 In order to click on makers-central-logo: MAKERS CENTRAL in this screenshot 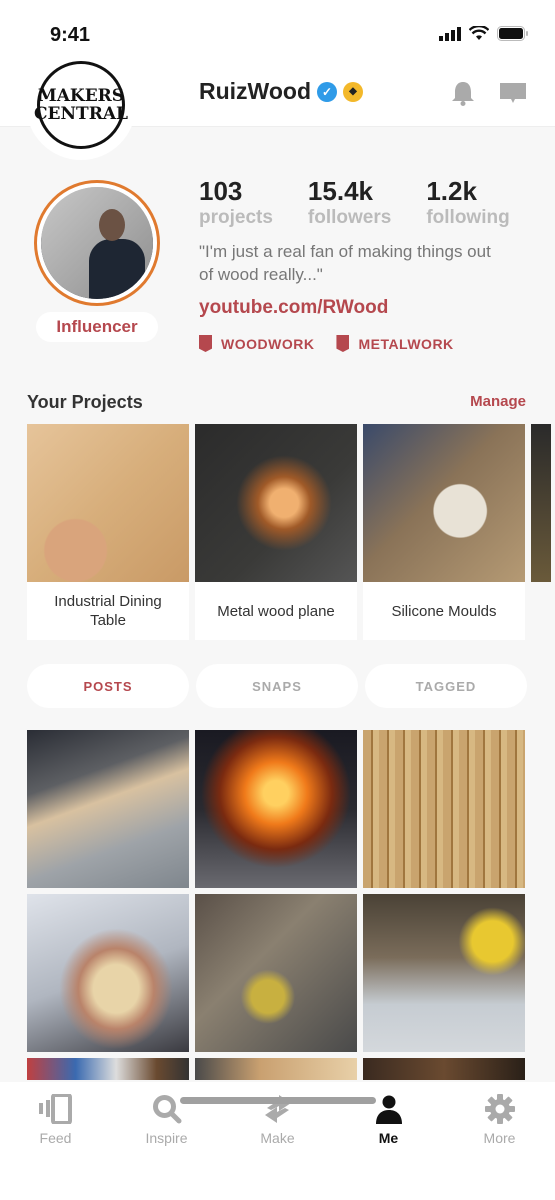, I will do `click(81, 105)`.